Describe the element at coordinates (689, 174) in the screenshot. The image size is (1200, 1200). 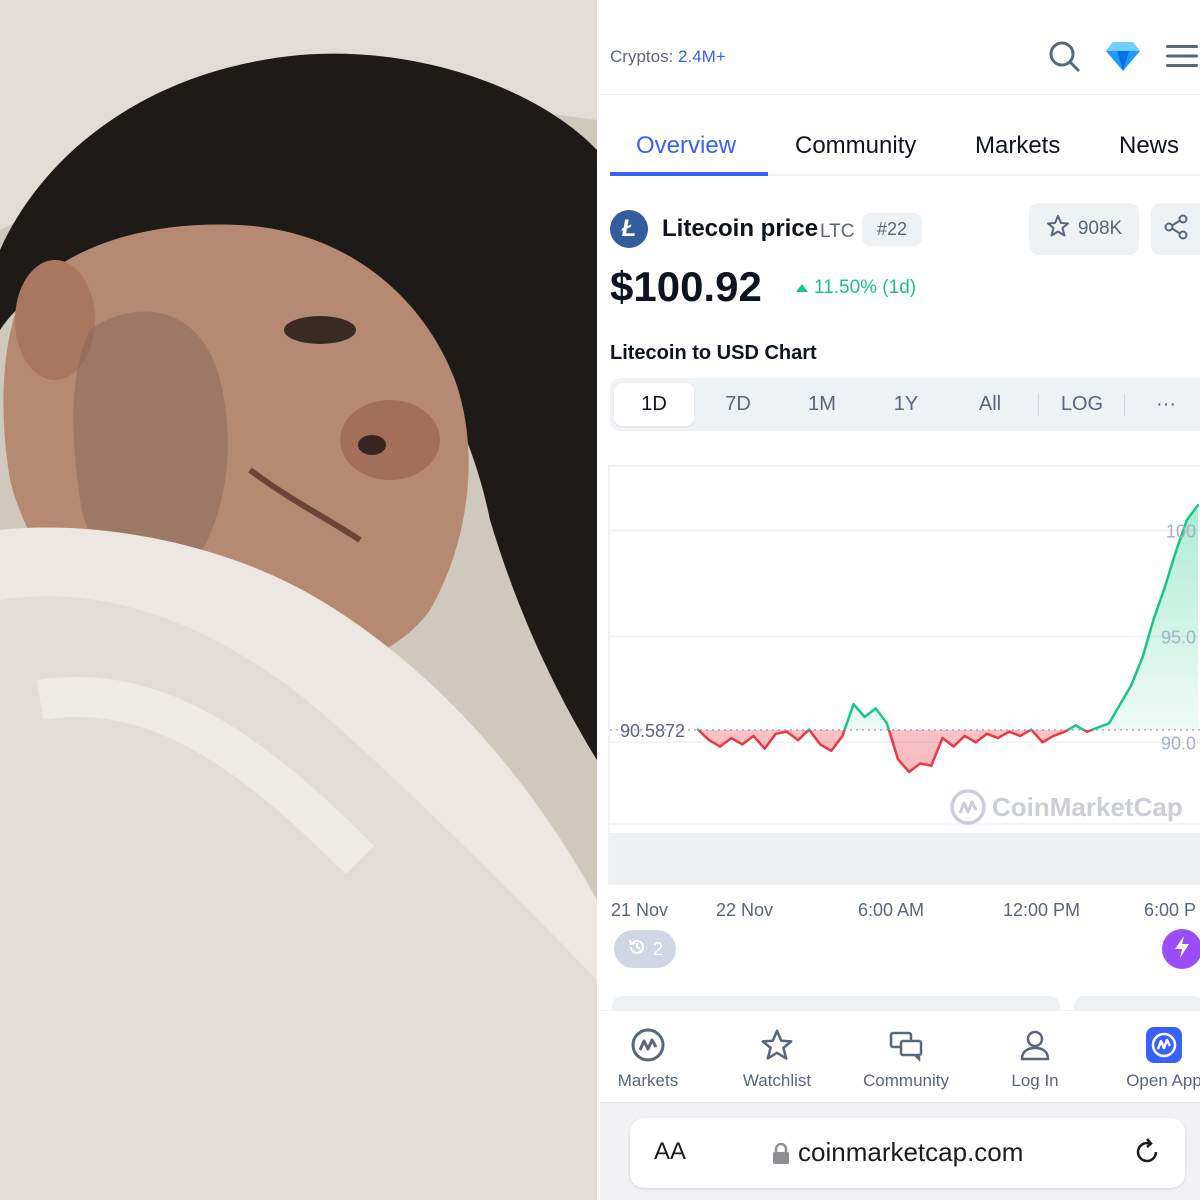
I see `active-tab-indicator` at that location.